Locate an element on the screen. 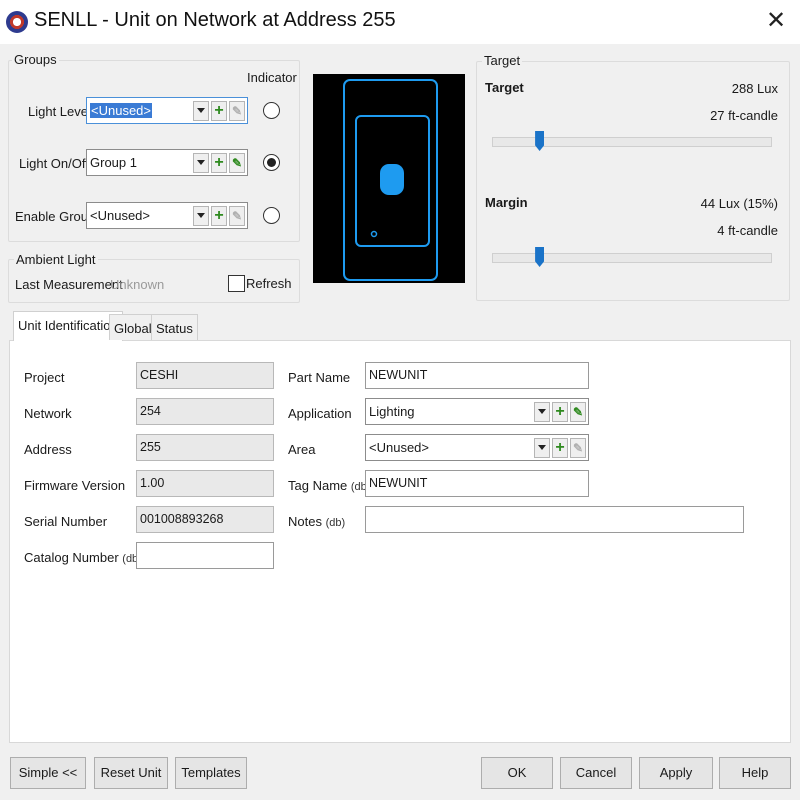 This screenshot has width=800, height=800. tag-name-input: NEWUNIT is located at coordinates (477, 483).